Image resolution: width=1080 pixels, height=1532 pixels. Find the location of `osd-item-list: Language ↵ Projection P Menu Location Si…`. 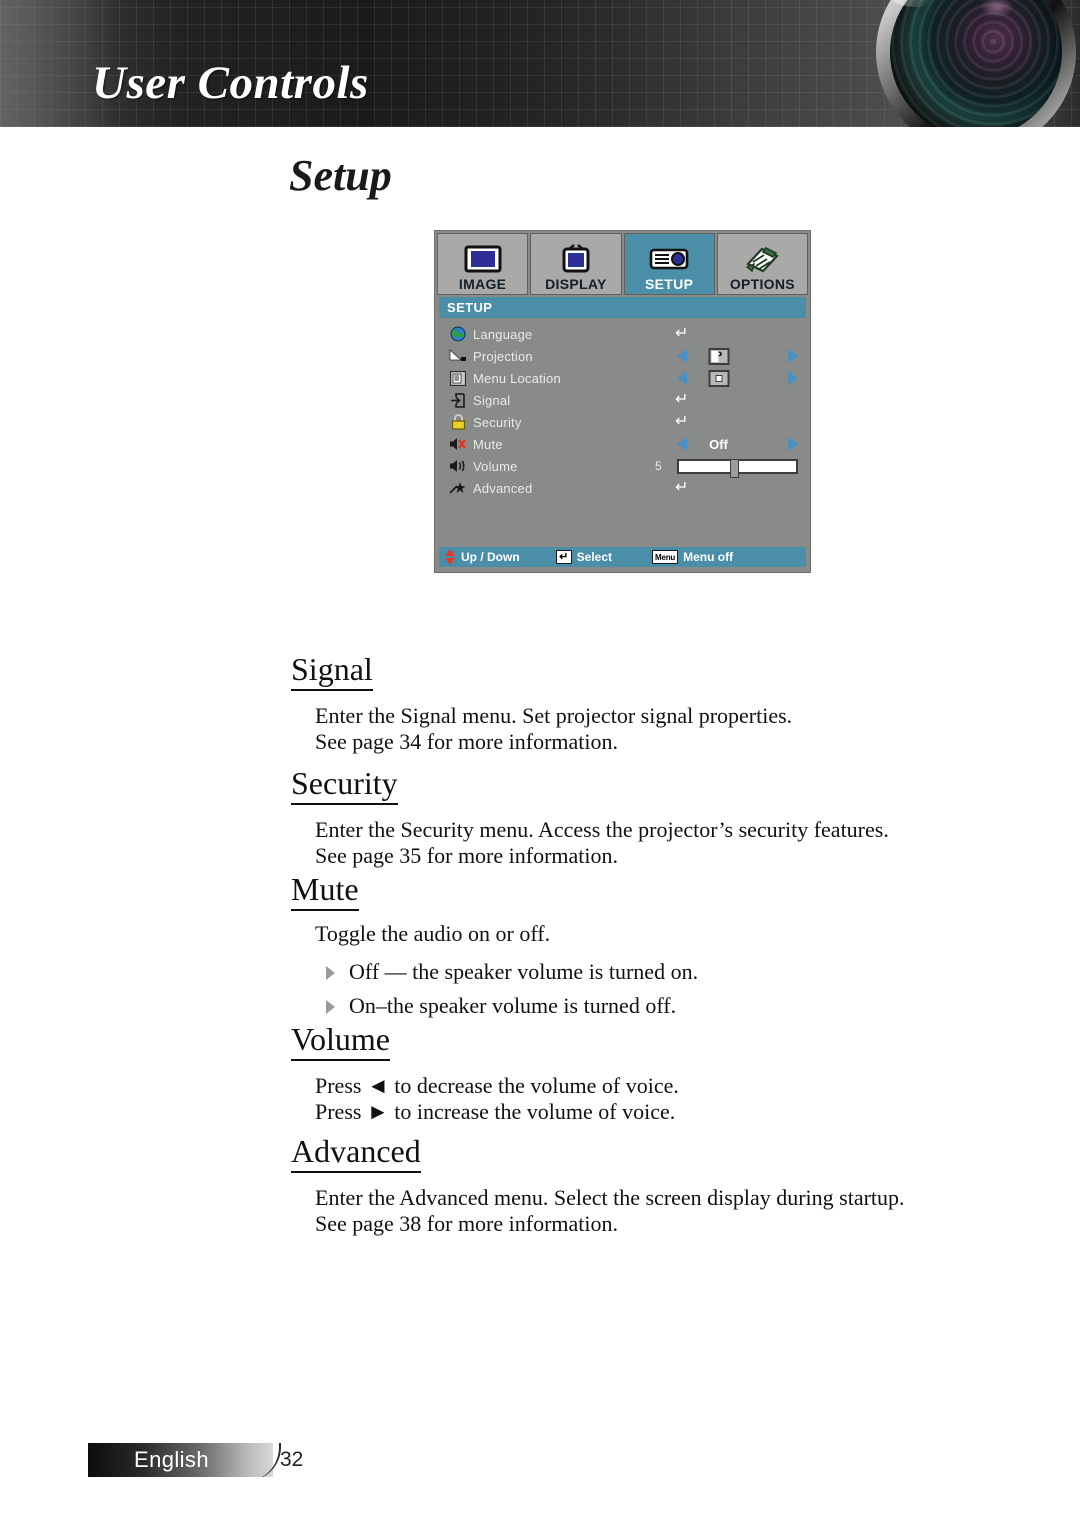

osd-item-list: Language ↵ Projection P Menu Location Si… is located at coordinates (622, 411).